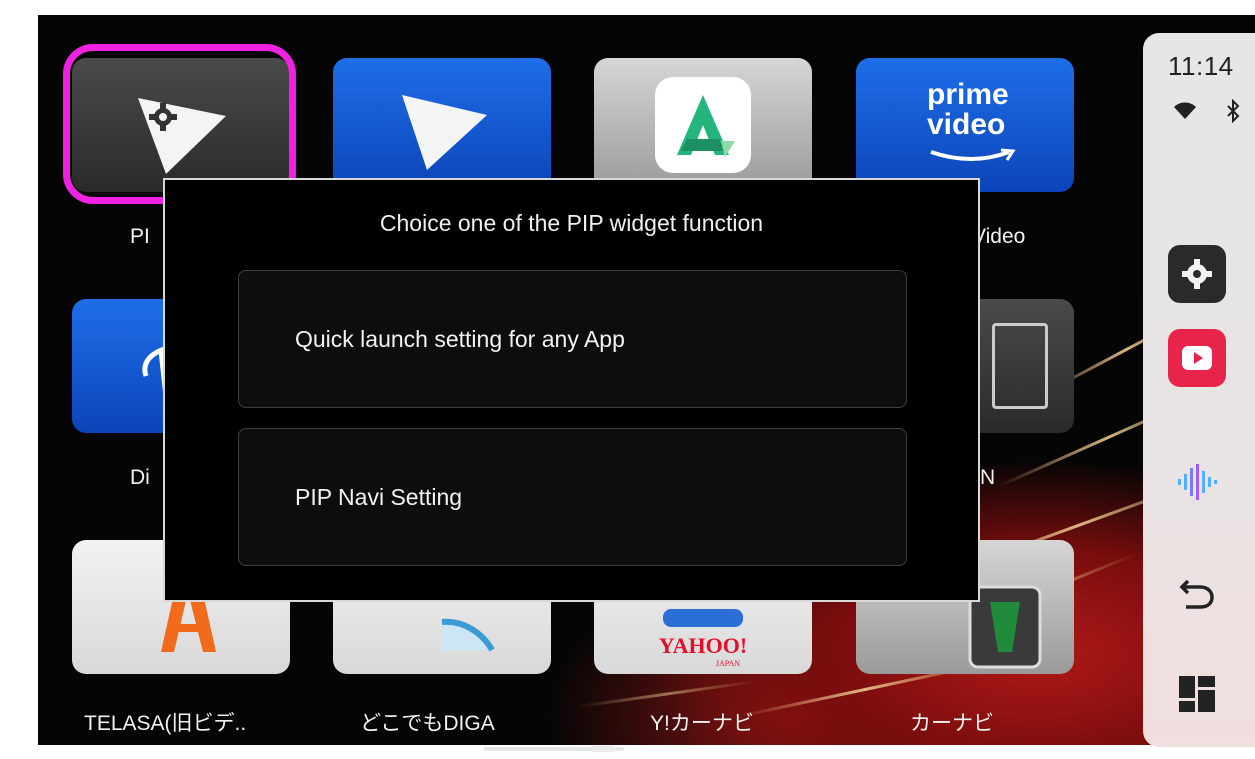 Image resolution: width=1255 pixels, height=759 pixels. I want to click on apkpure-icon, so click(703, 125).